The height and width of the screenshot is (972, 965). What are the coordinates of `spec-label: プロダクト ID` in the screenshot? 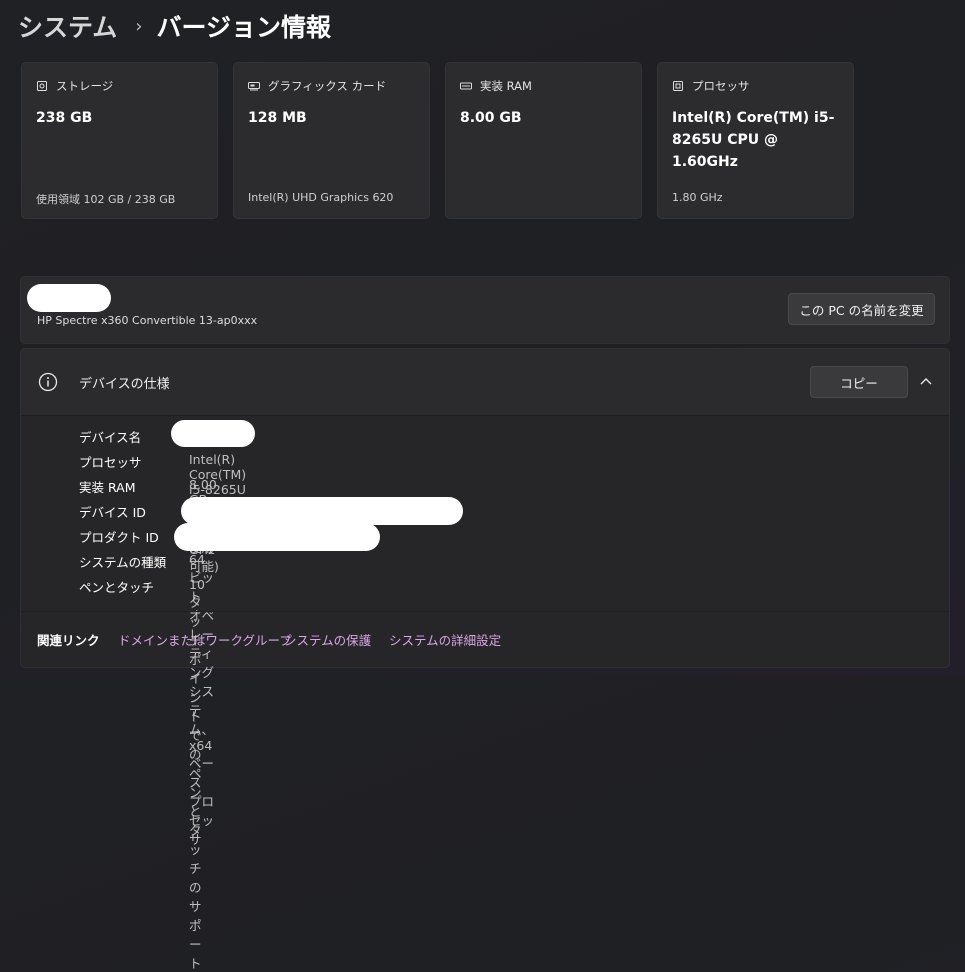 It's located at (119, 537).